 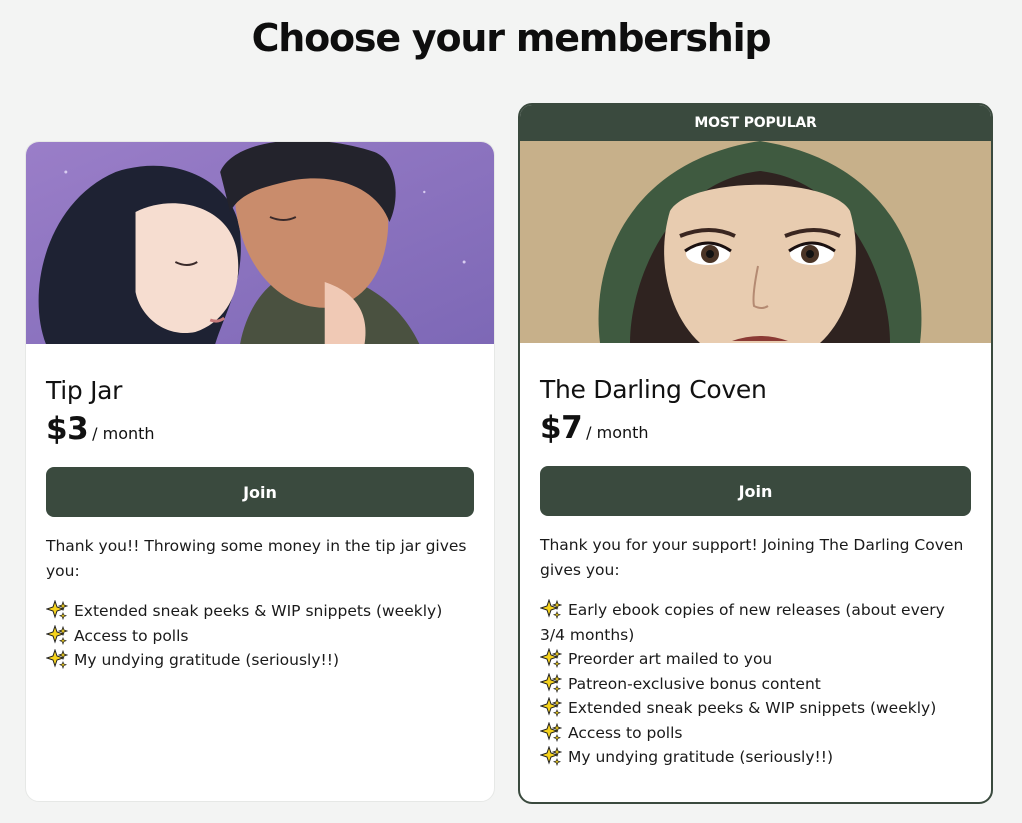 I want to click on benefit-item: Patreon-exclusive bonus content, so click(x=755, y=684).